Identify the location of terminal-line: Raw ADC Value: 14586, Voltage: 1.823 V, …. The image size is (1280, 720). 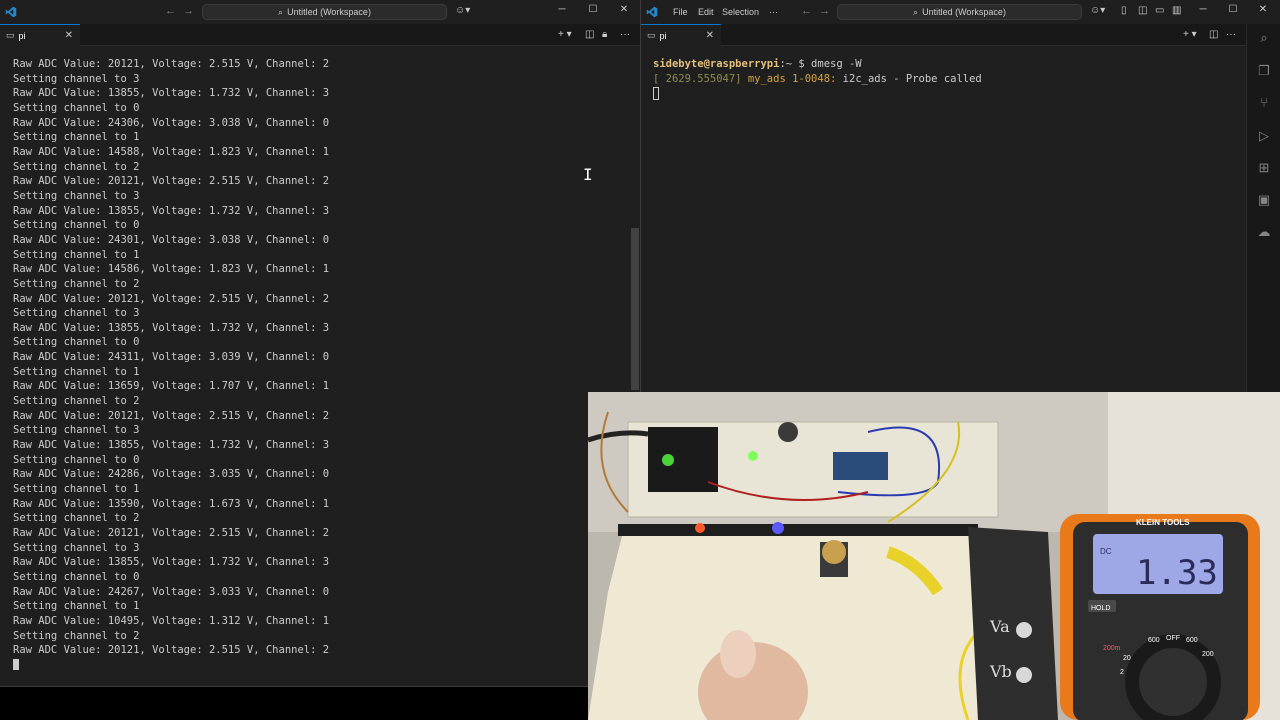
(171, 269).